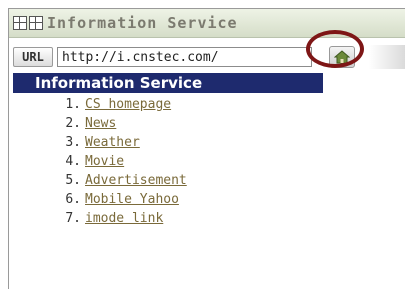 This screenshot has height=290, width=406. I want to click on list-item: 5. Advertisement, so click(118, 180).